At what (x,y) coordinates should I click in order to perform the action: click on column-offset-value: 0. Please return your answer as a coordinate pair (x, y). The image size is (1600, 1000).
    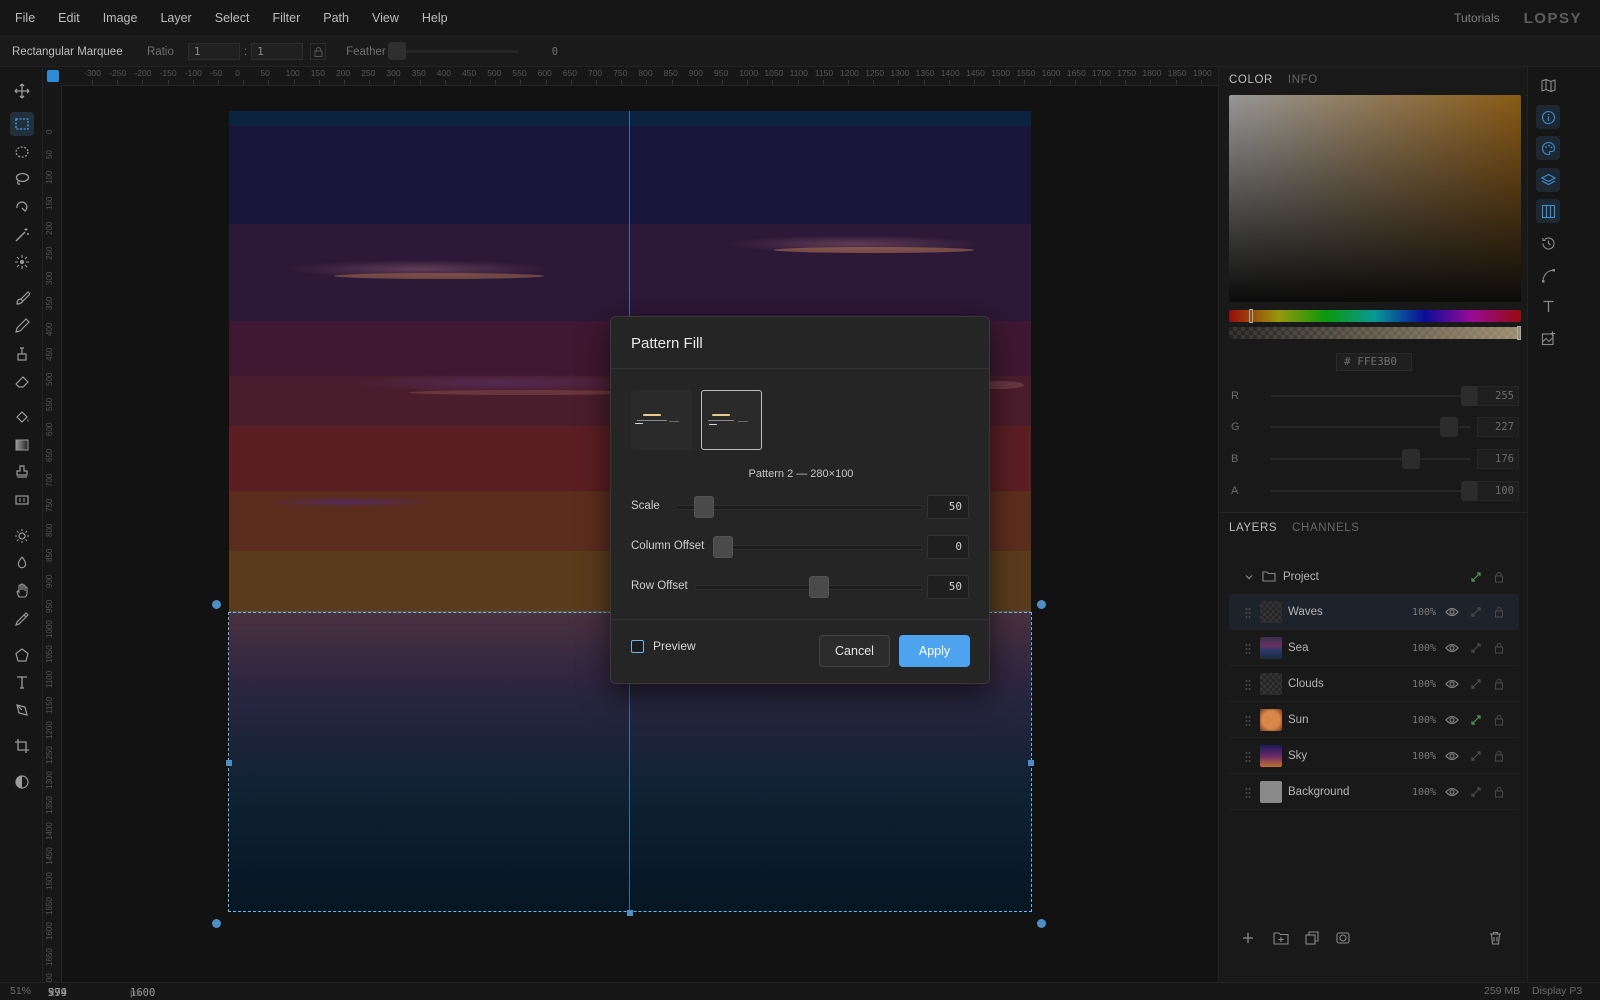
    Looking at the image, I should click on (948, 547).